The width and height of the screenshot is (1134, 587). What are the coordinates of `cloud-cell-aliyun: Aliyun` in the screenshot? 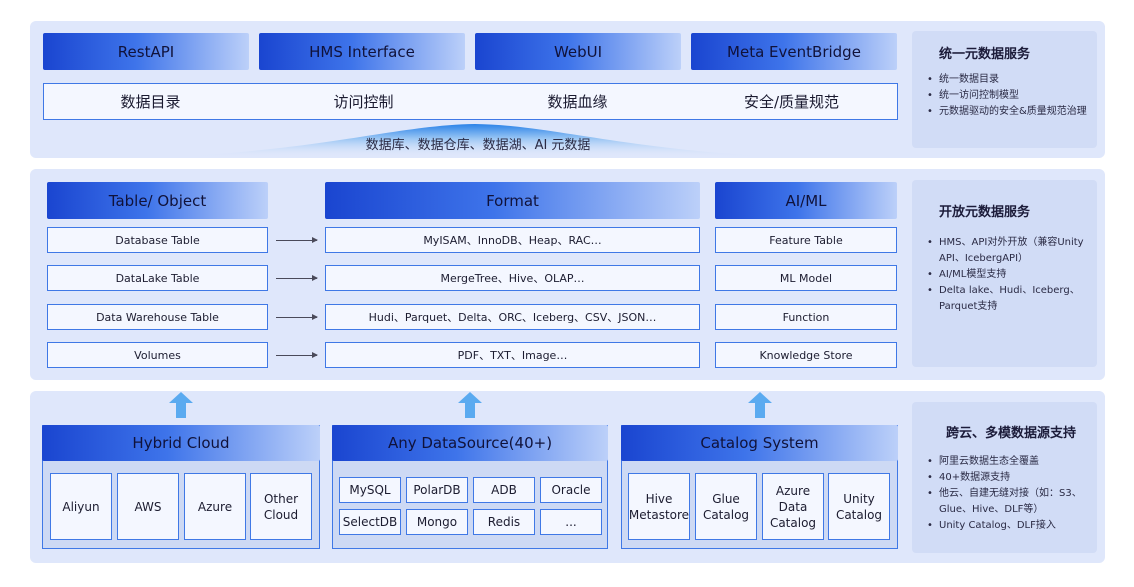 It's located at (81, 506).